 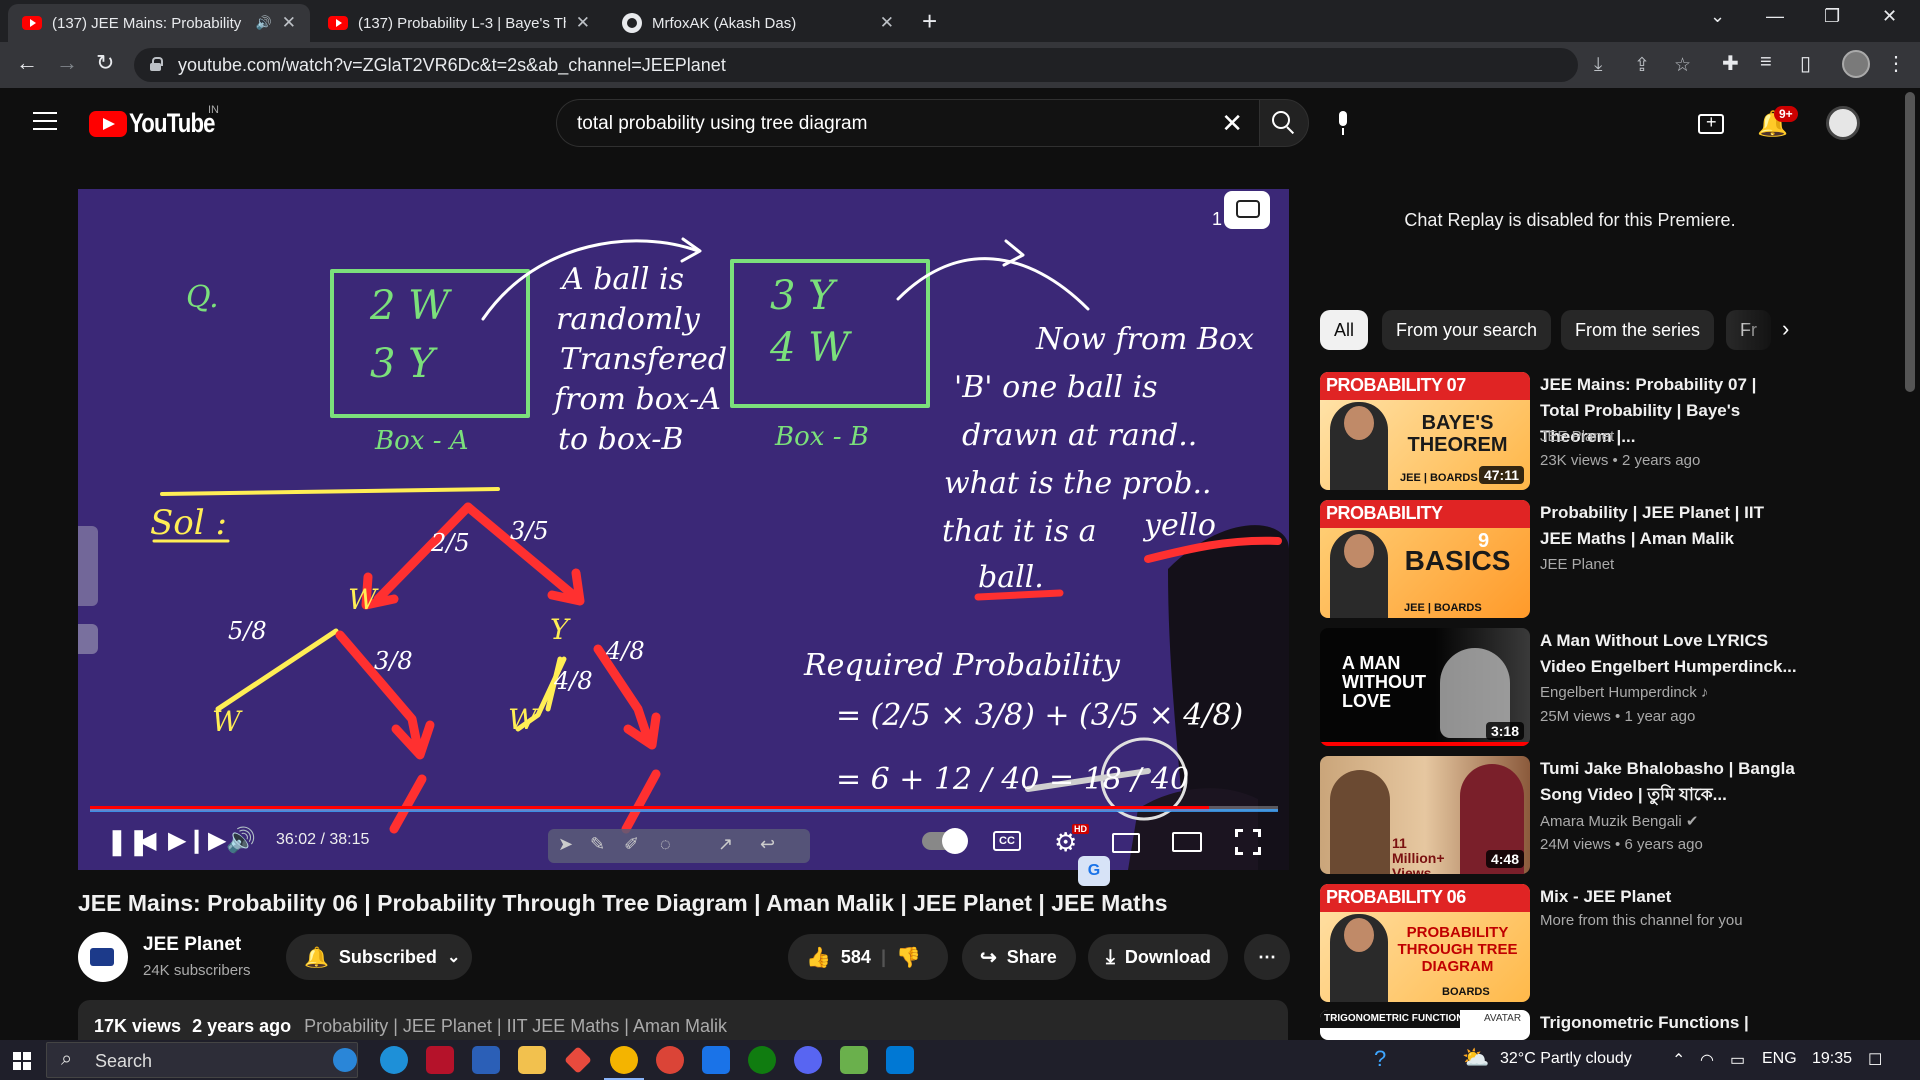 I want to click on create-video-icon, so click(x=1711, y=123).